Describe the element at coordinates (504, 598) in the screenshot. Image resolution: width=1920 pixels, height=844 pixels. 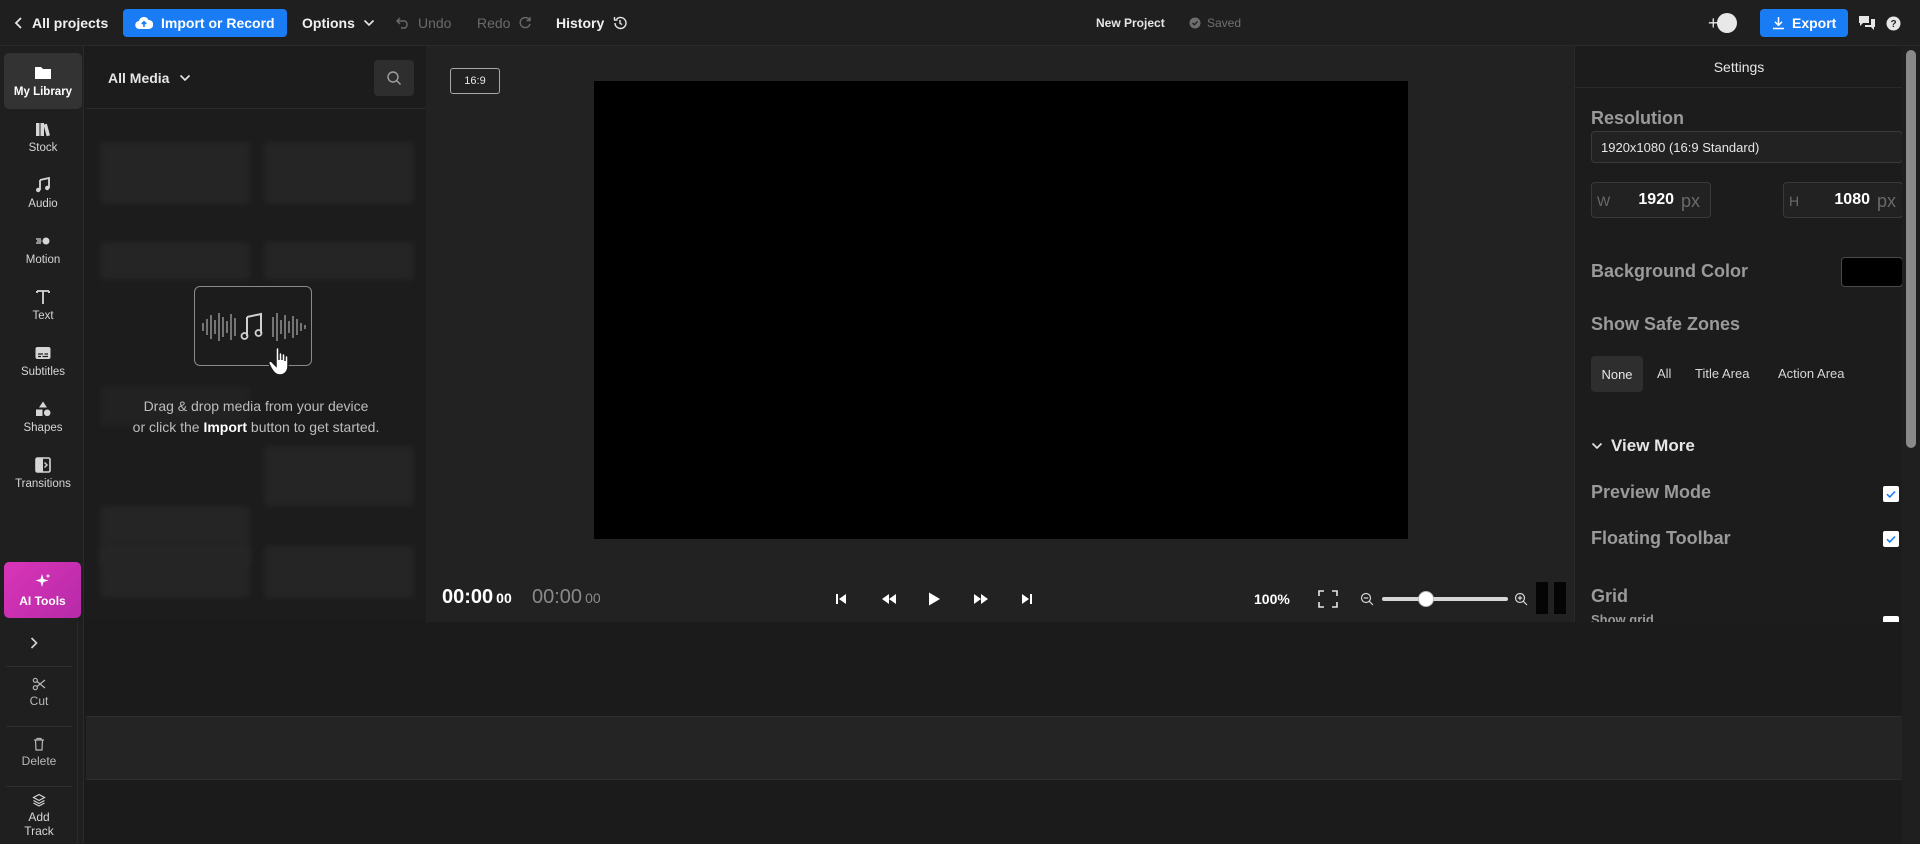
I see `current-time-frames: 00` at that location.